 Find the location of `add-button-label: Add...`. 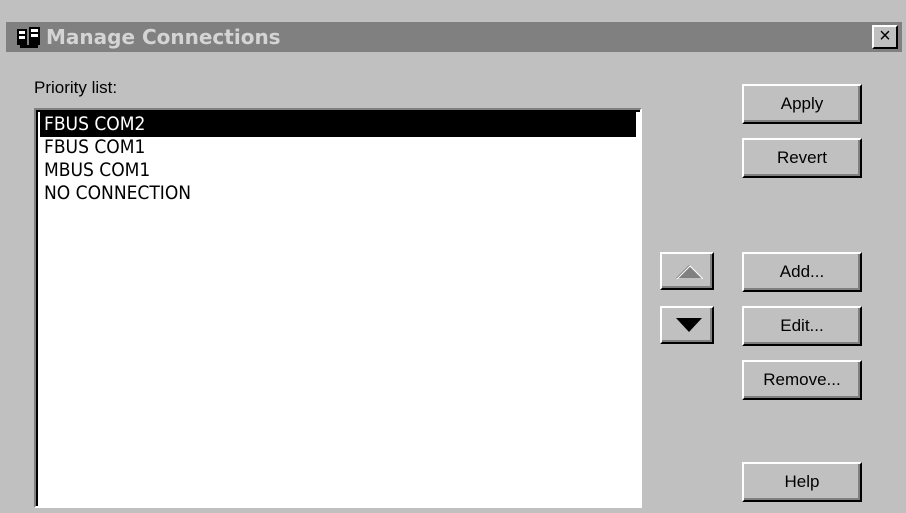

add-button-label: Add... is located at coordinates (802, 271).